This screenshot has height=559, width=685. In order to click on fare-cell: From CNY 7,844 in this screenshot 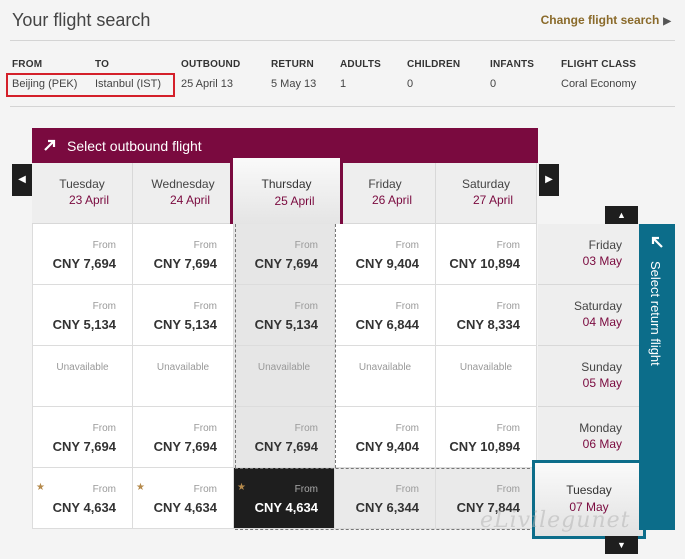, I will do `click(486, 498)`.